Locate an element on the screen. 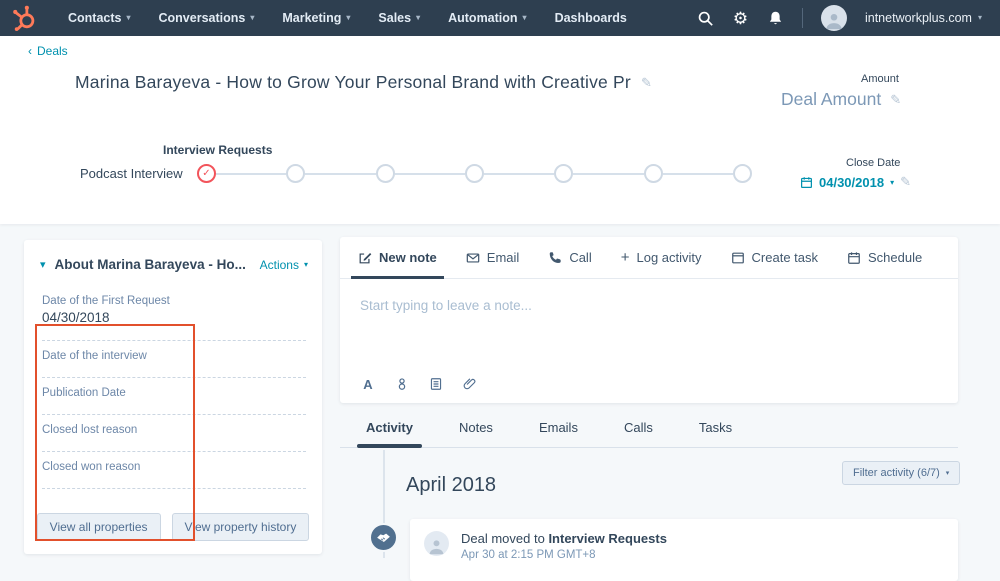 The width and height of the screenshot is (1000, 581). event-title: Deal moved to Interview Requests is located at coordinates (564, 538).